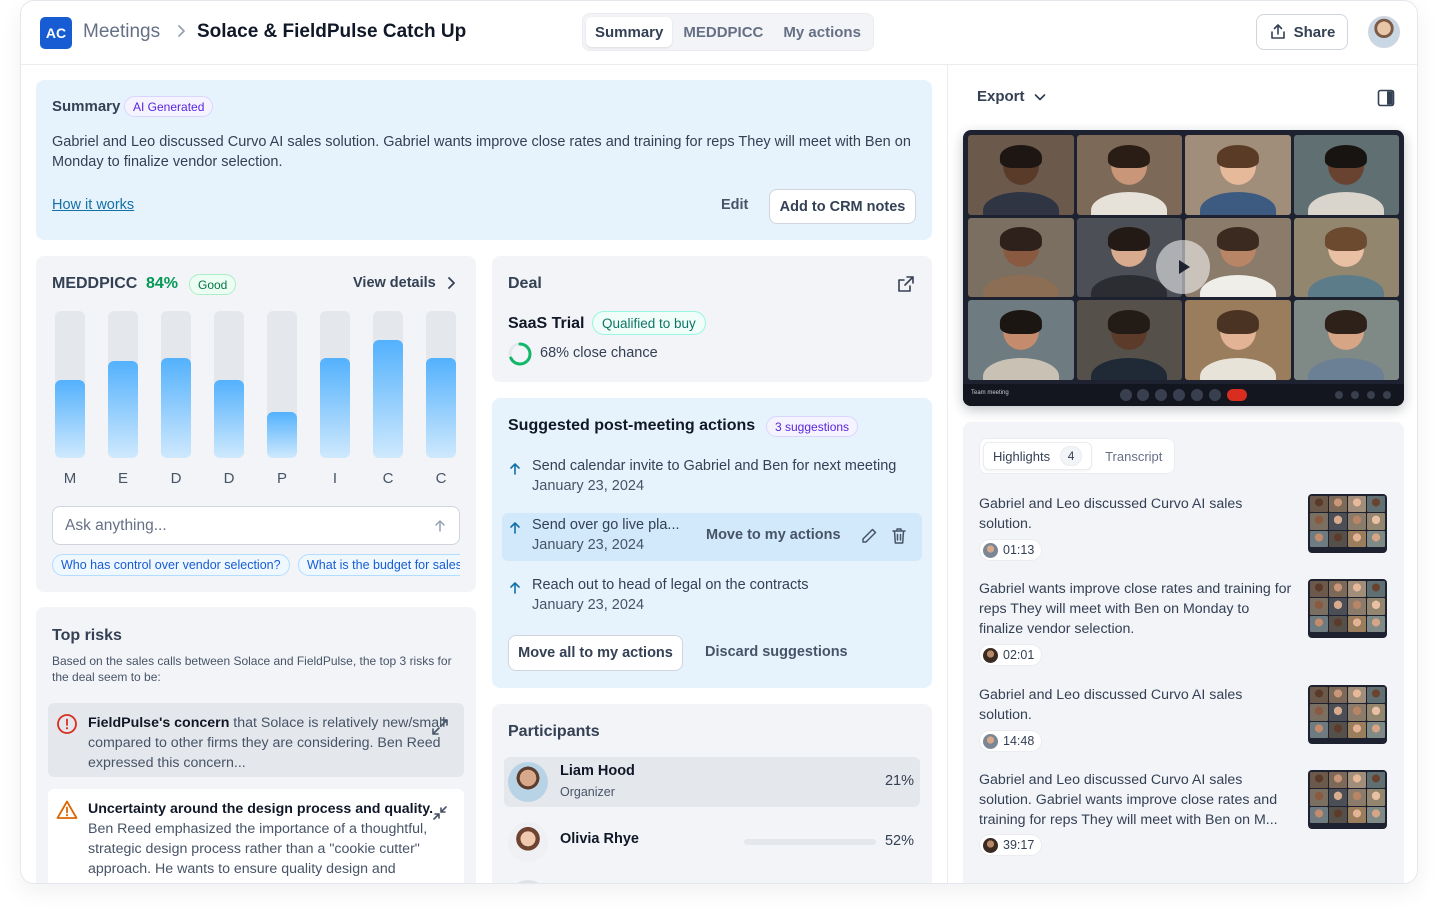 The image size is (1438, 924). What do you see at coordinates (1133, 456) in the screenshot?
I see `tab-transcript: Transcript` at bounding box center [1133, 456].